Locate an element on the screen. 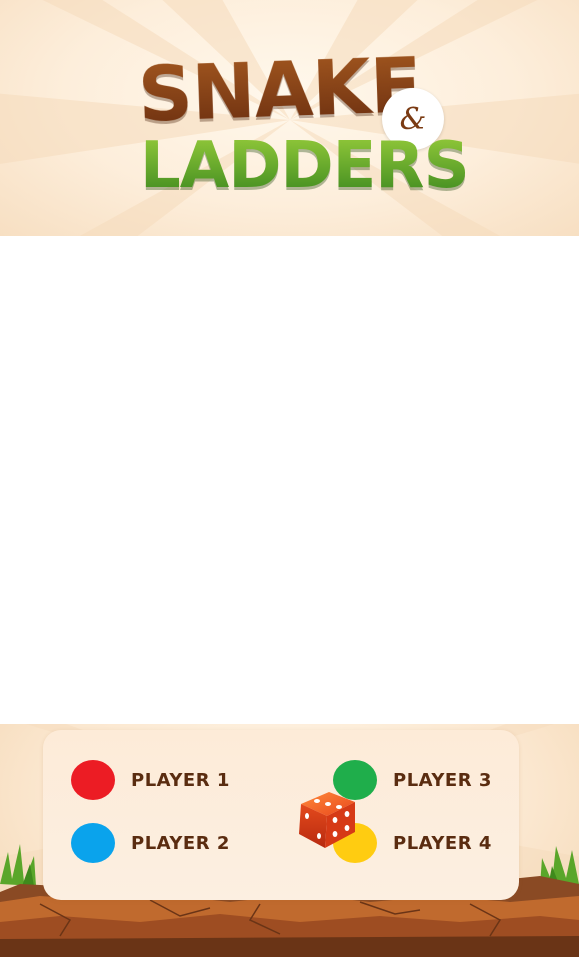 Image resolution: width=579 pixels, height=957 pixels. player-4-label: PLAYER 4 is located at coordinates (442, 843).